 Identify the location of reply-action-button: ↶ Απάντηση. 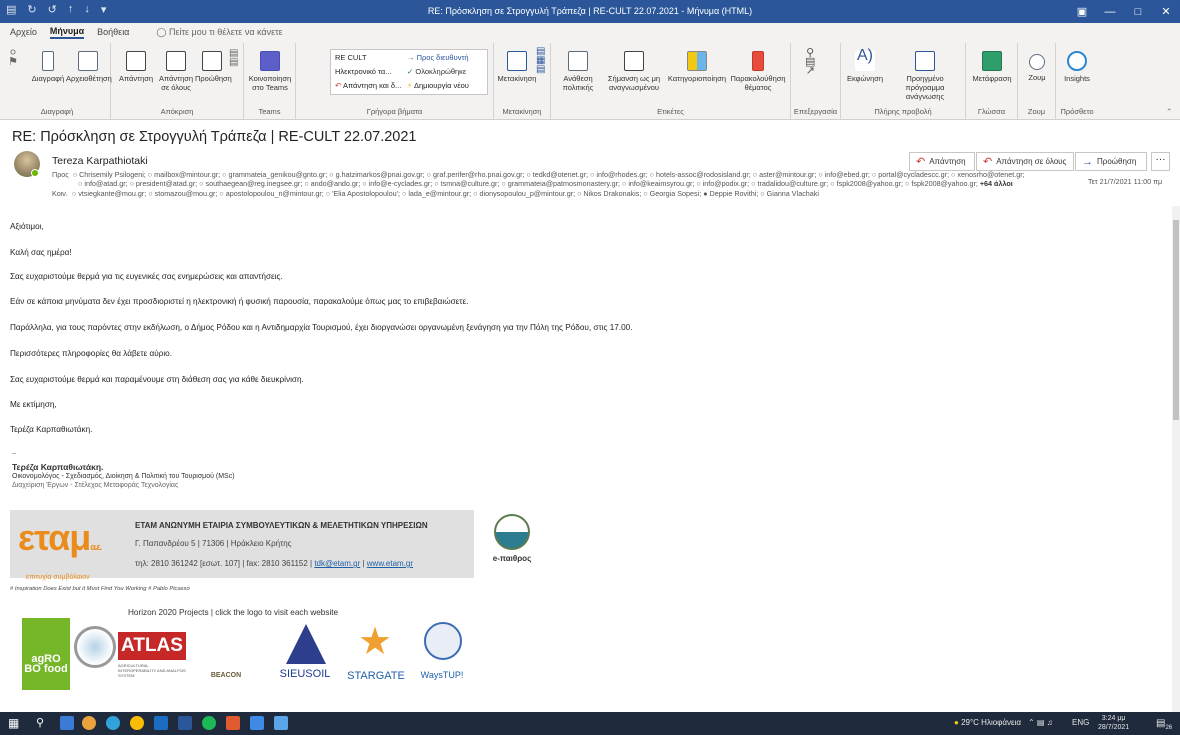
(942, 161).